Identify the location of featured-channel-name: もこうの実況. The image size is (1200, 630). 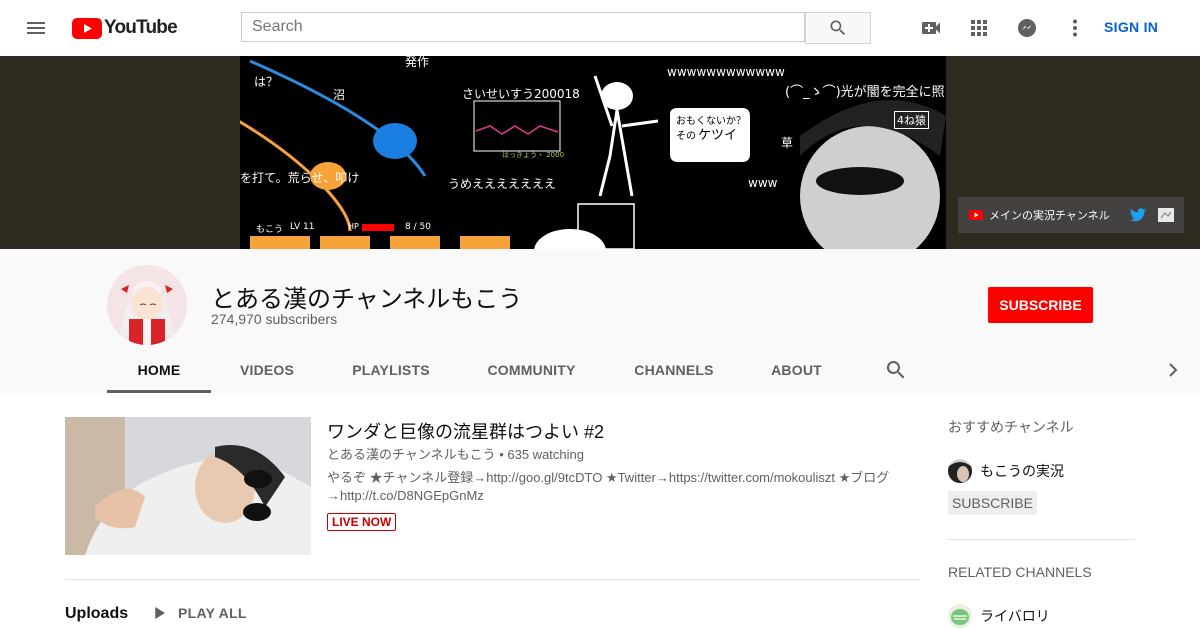
(1022, 471).